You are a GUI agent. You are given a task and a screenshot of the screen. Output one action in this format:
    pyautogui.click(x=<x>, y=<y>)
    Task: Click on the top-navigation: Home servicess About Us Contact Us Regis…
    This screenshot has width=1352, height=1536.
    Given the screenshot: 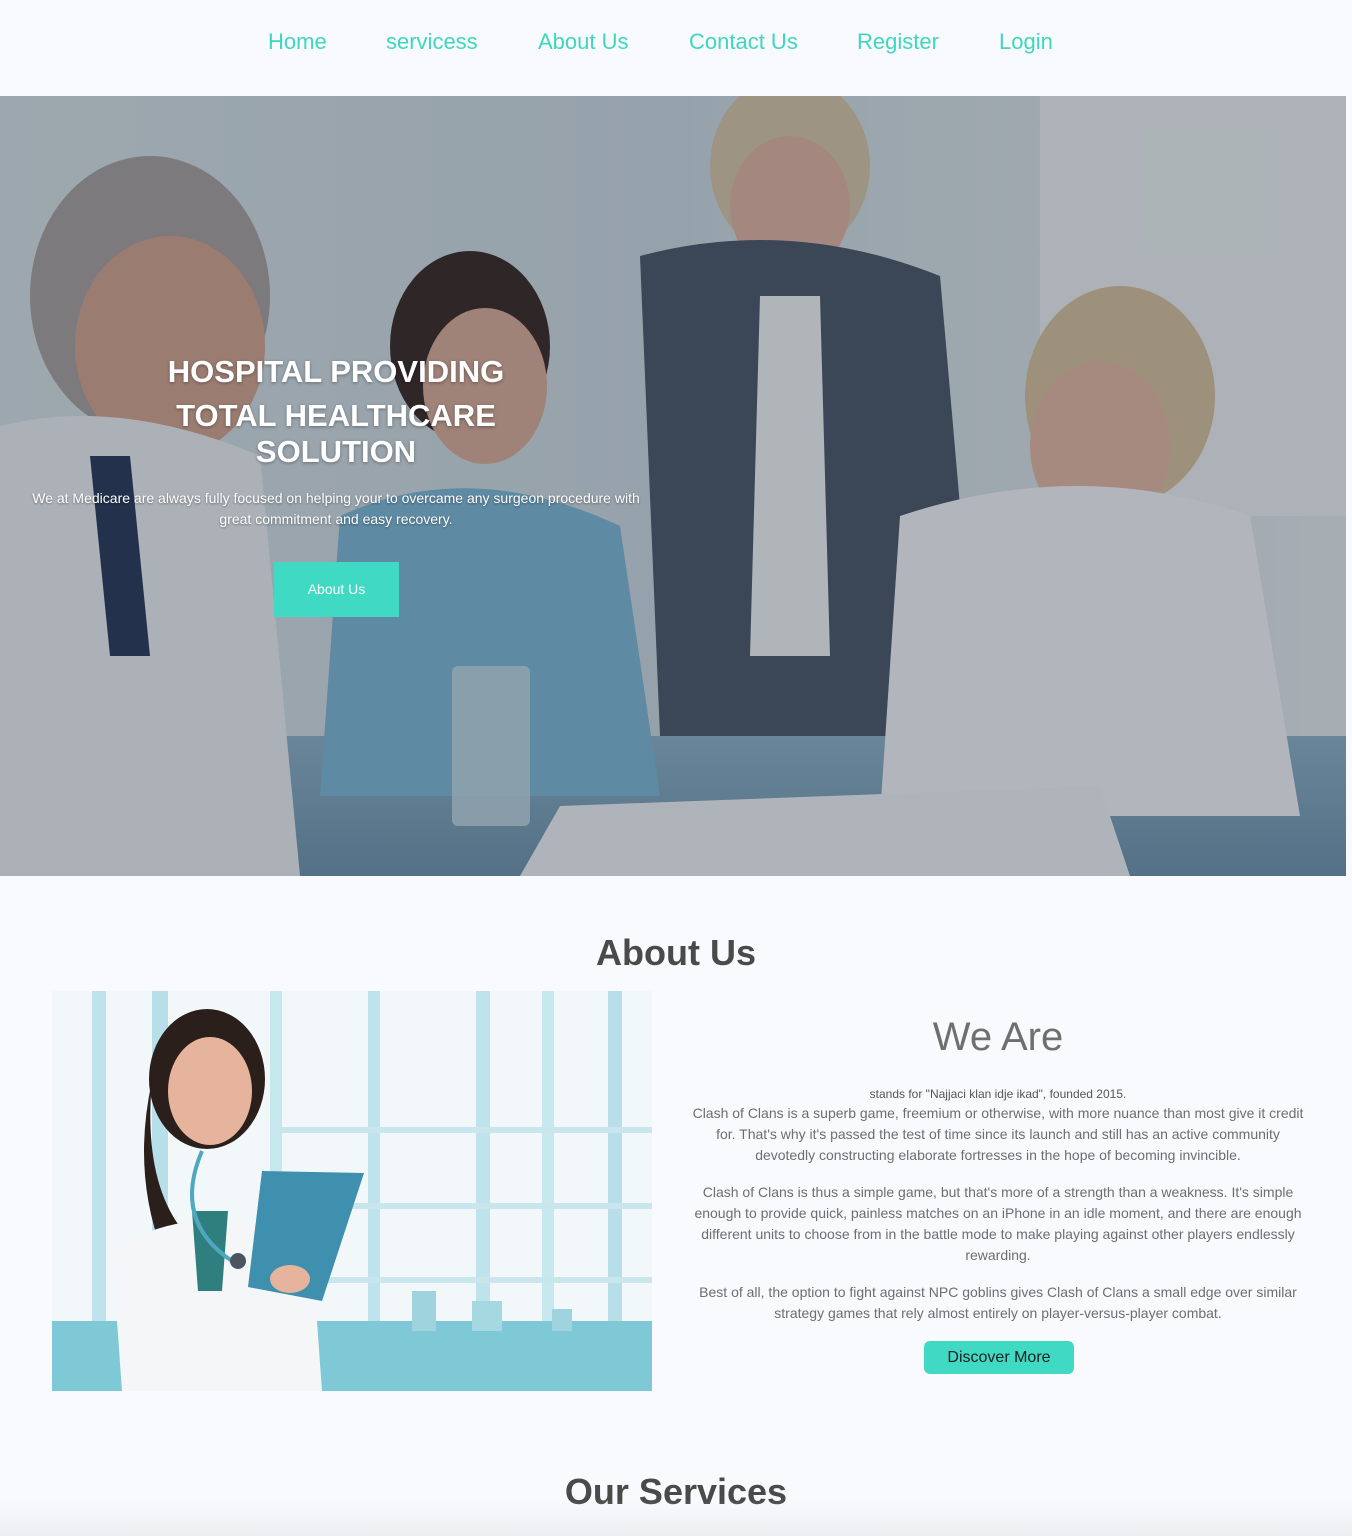 What is the action you would take?
    pyautogui.click(x=676, y=48)
    